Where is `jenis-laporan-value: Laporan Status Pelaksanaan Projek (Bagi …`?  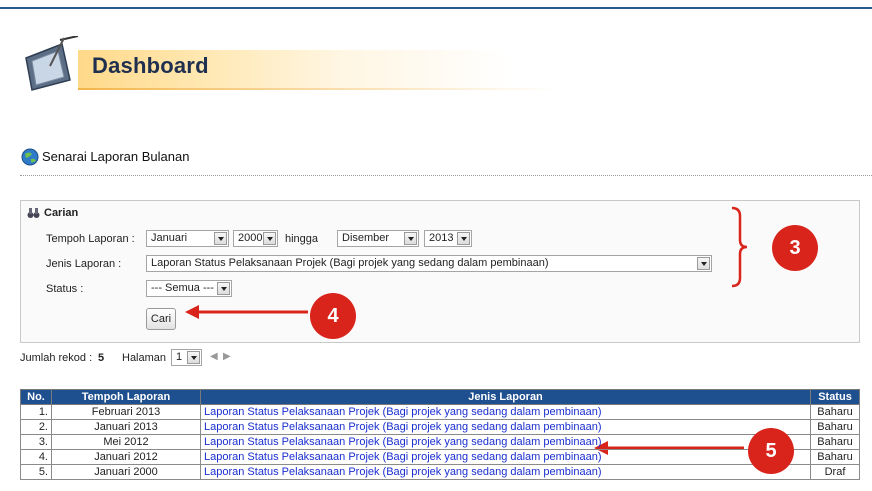
jenis-laporan-value: Laporan Status Pelaksanaan Projek (Bagi … is located at coordinates (350, 263).